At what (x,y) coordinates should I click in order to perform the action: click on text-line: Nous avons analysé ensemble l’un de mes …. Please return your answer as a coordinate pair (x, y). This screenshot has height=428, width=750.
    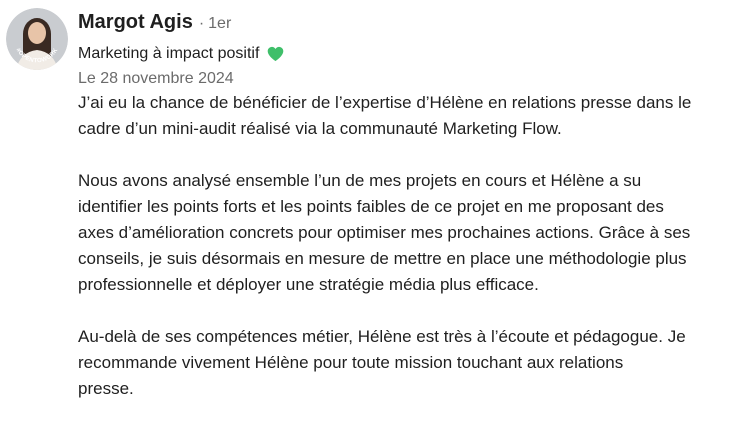
    Looking at the image, I should click on (360, 180).